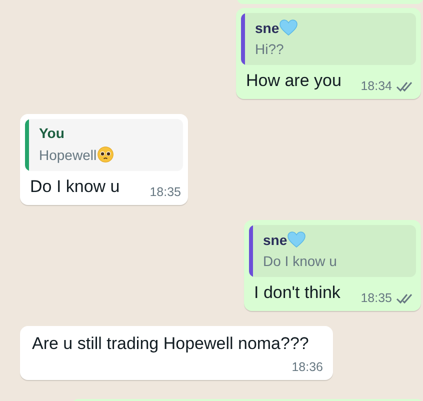 This screenshot has height=401, width=423. I want to click on quote-author: You, so click(51, 133).